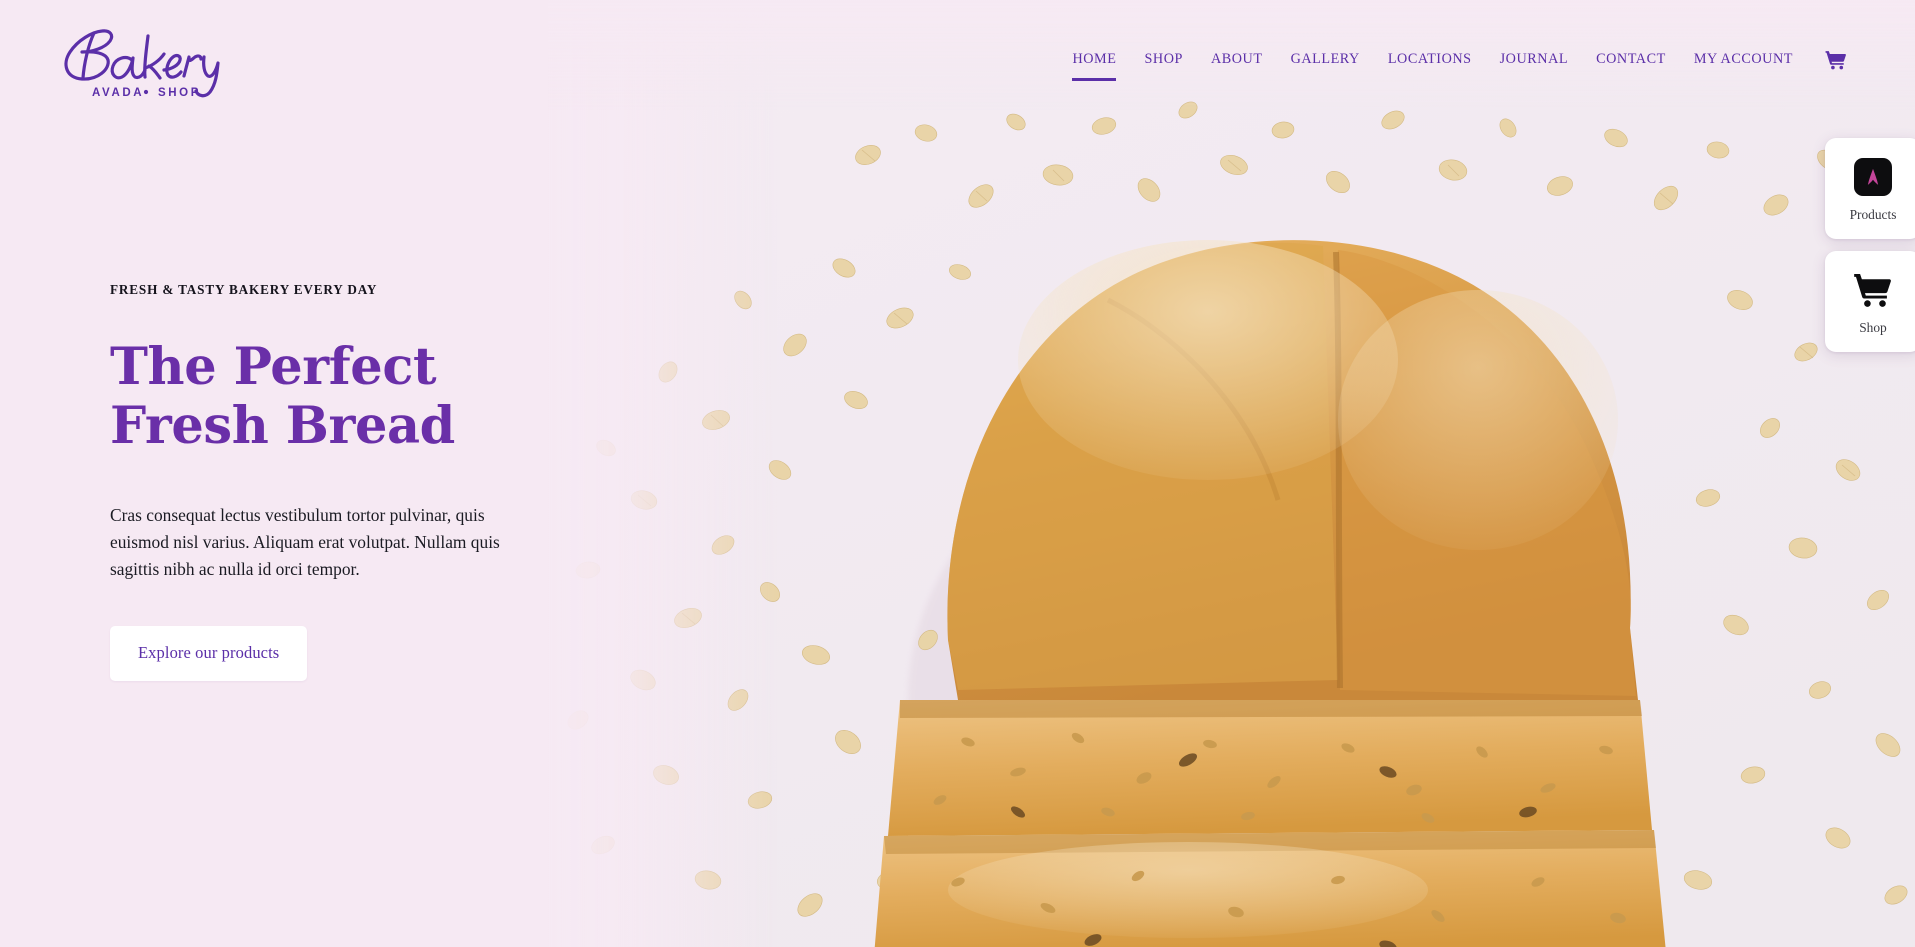 Image resolution: width=1915 pixels, height=947 pixels. I want to click on page-title: The Perfect Fresh Bread, so click(282, 397).